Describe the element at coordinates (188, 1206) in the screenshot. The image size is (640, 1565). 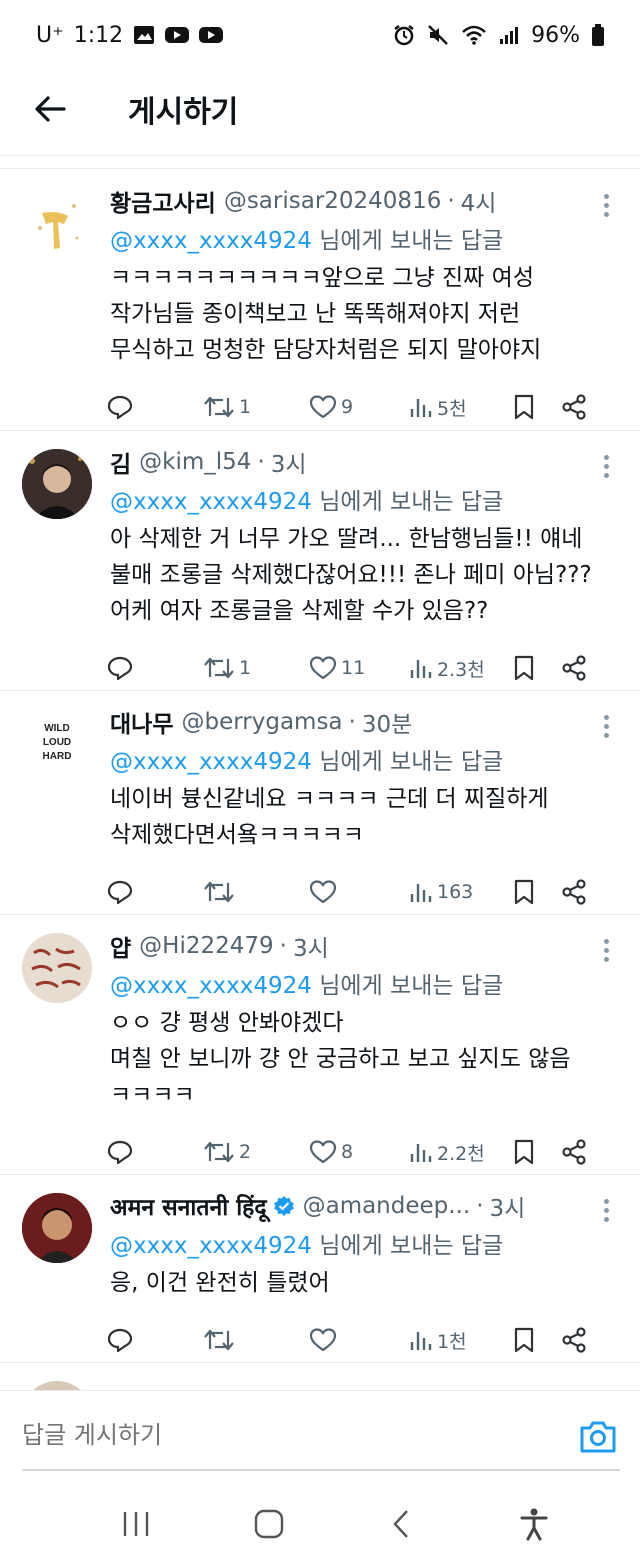
I see `author-name: अमन सनातनी हिंदू` at that location.